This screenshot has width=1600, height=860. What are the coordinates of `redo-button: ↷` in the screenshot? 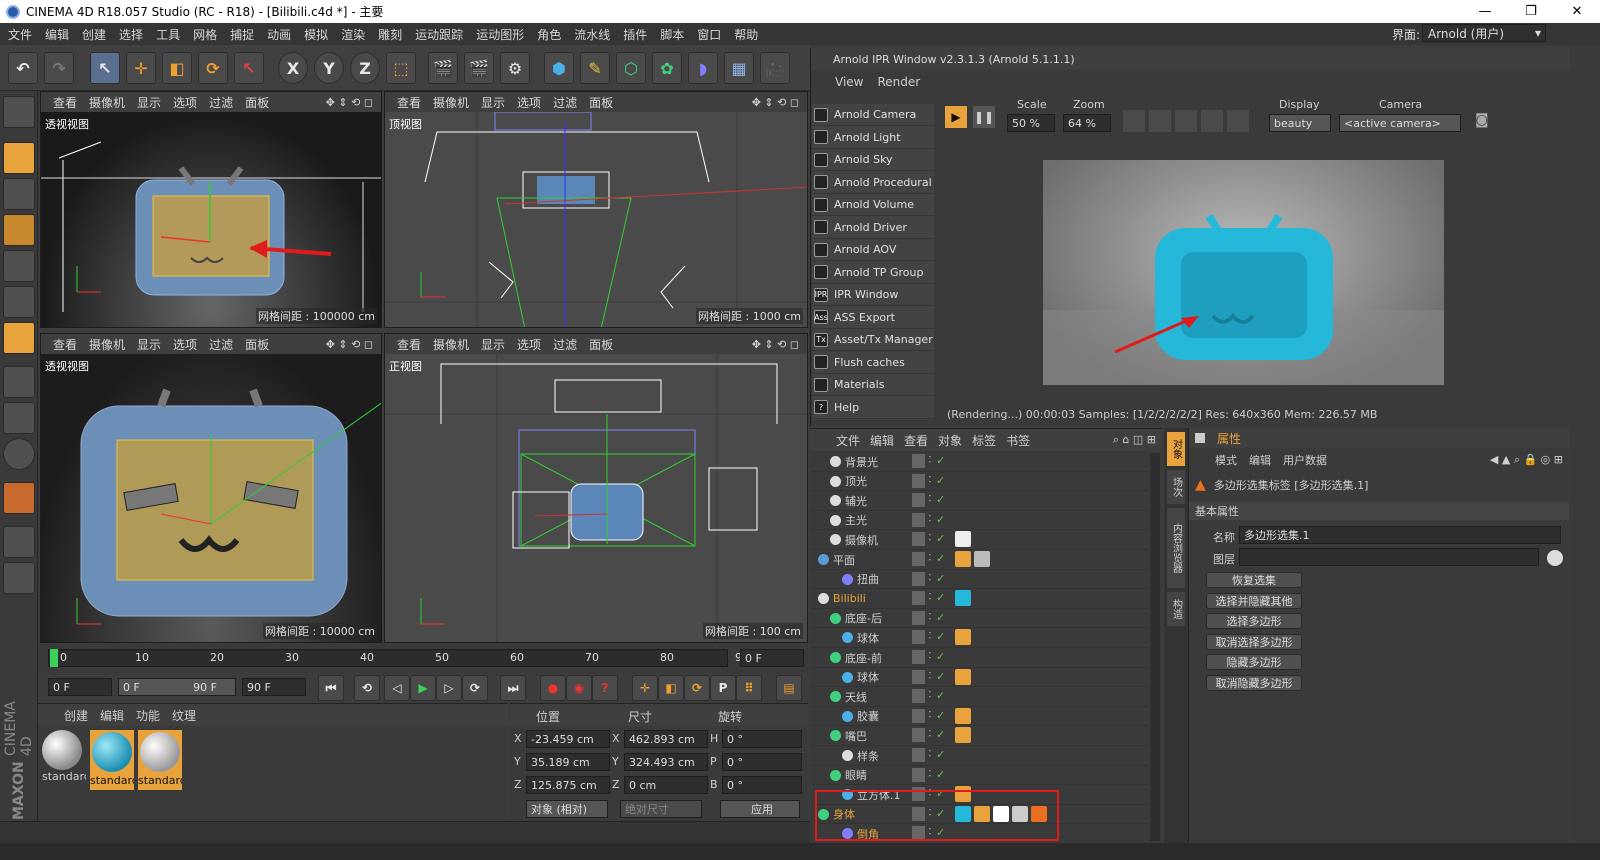 It's located at (59, 68).